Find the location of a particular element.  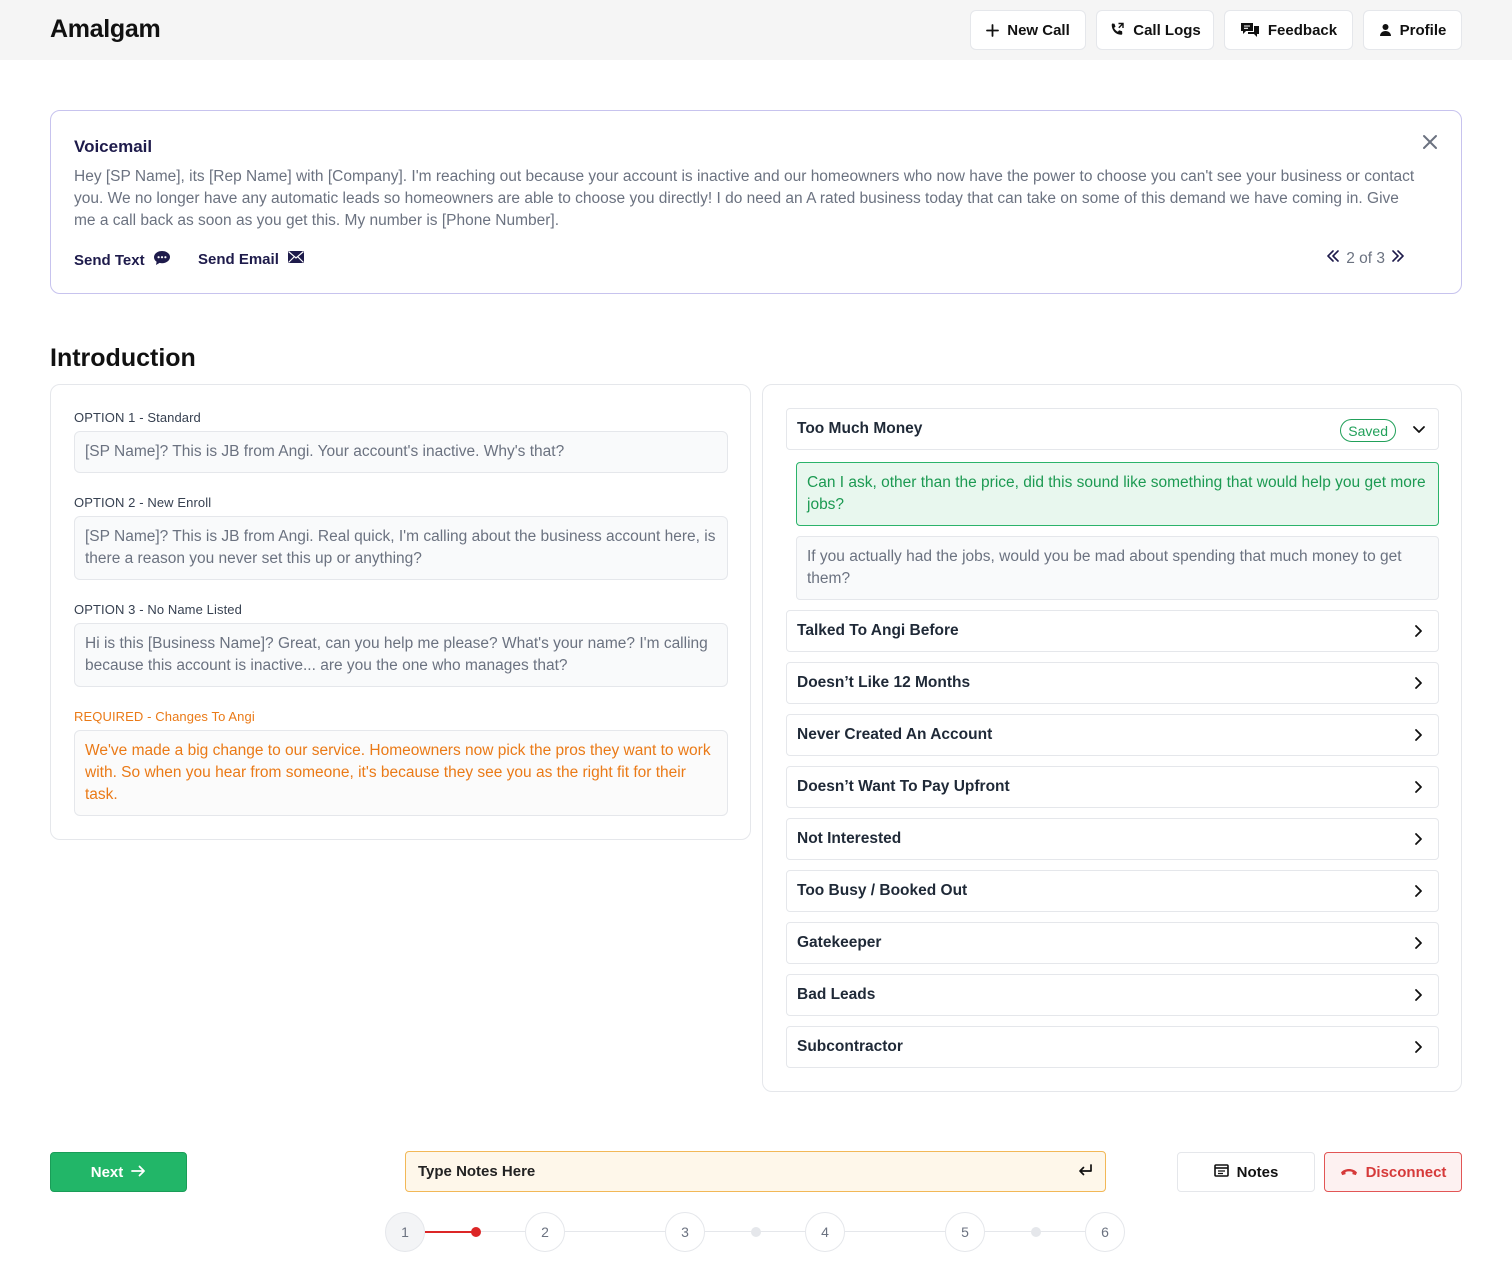

objection-item: Never Created An Account is located at coordinates (1112, 735).